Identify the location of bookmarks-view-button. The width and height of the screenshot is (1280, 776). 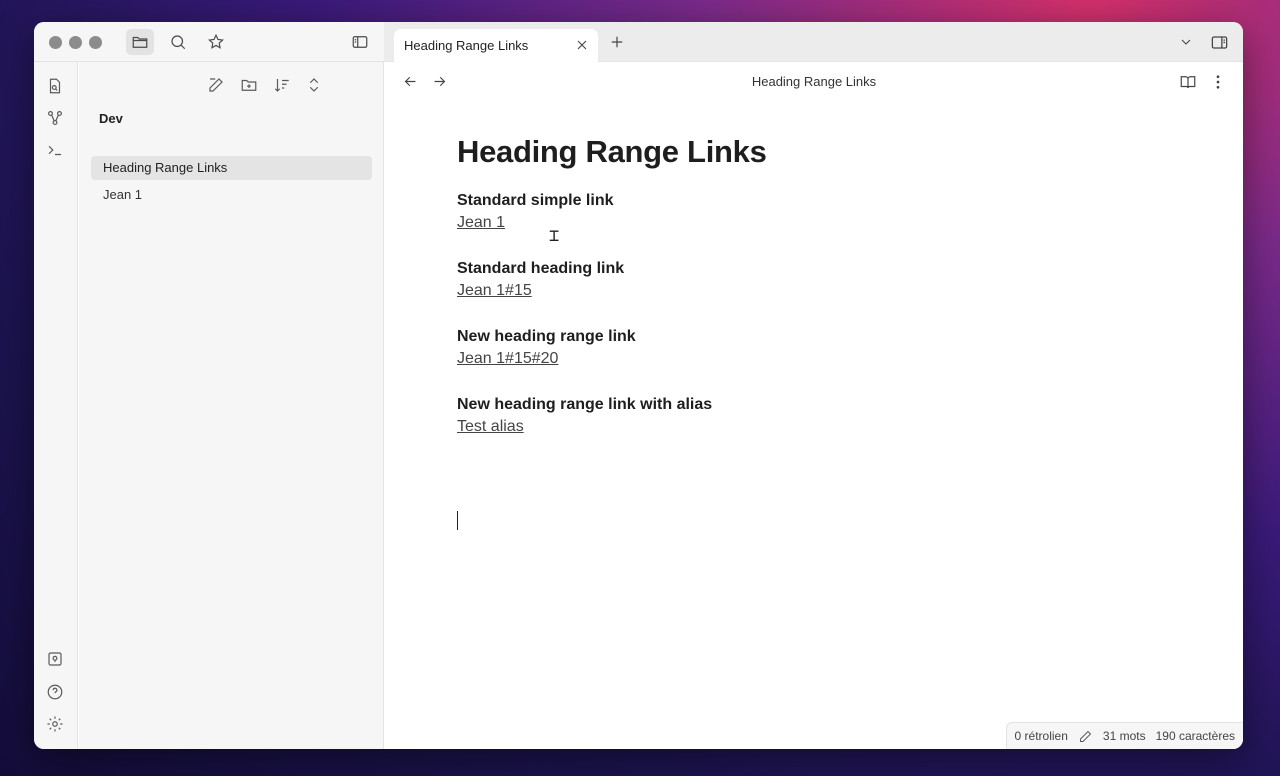
(216, 42).